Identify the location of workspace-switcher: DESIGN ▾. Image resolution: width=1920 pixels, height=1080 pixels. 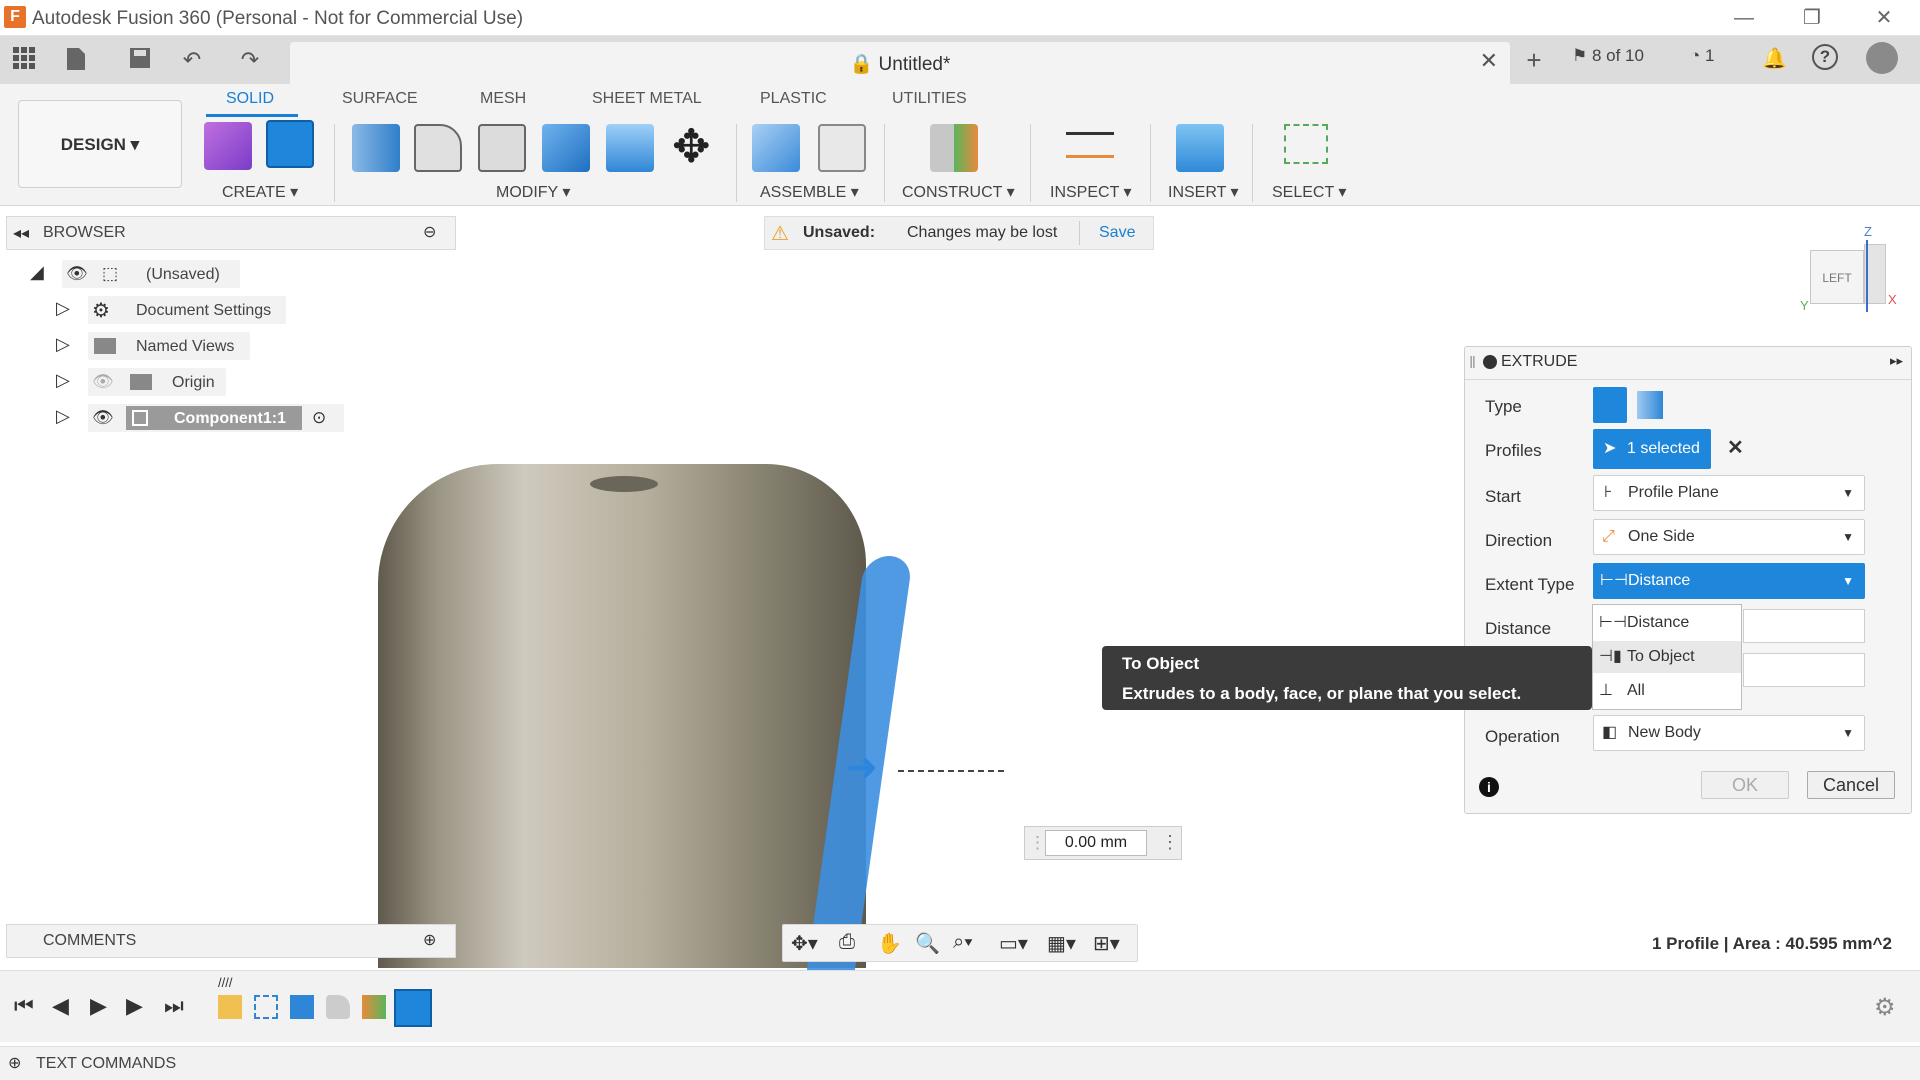
(100, 144).